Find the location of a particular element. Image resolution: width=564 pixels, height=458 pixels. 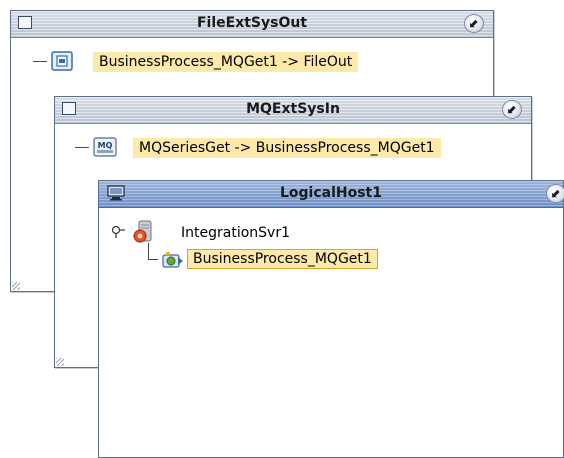

integration-server-icon is located at coordinates (144, 234).